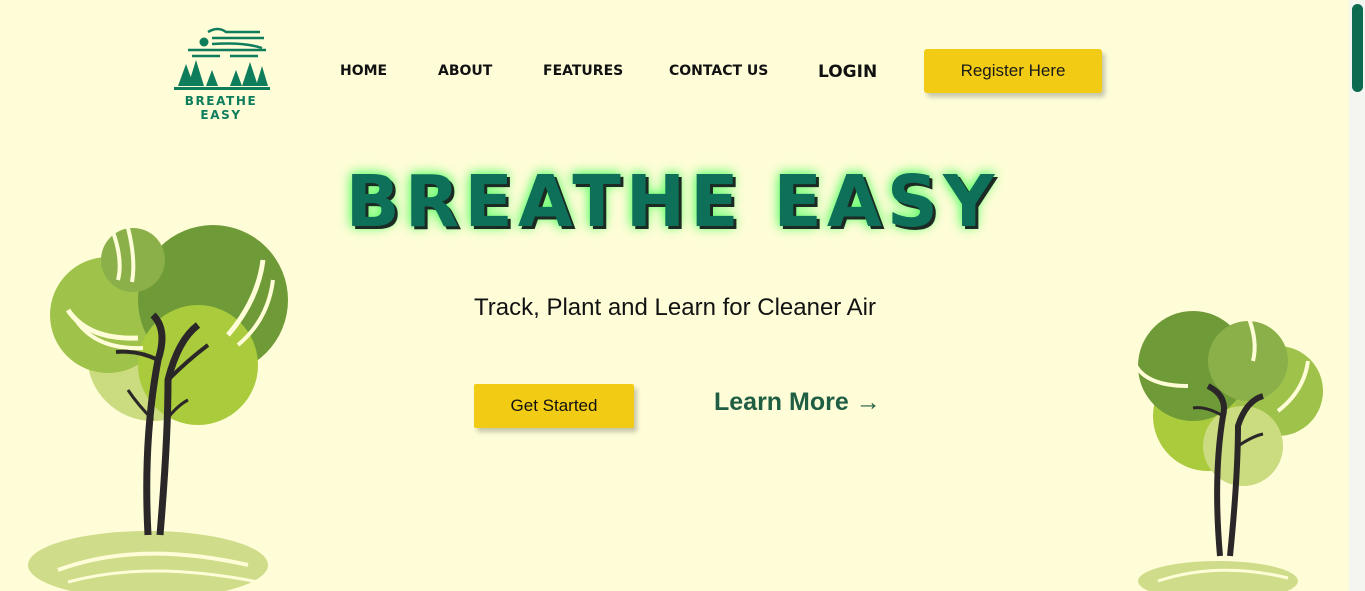 This screenshot has width=1365, height=591. Describe the element at coordinates (1357, 48) in the screenshot. I see `scrollbar-thumb` at that location.